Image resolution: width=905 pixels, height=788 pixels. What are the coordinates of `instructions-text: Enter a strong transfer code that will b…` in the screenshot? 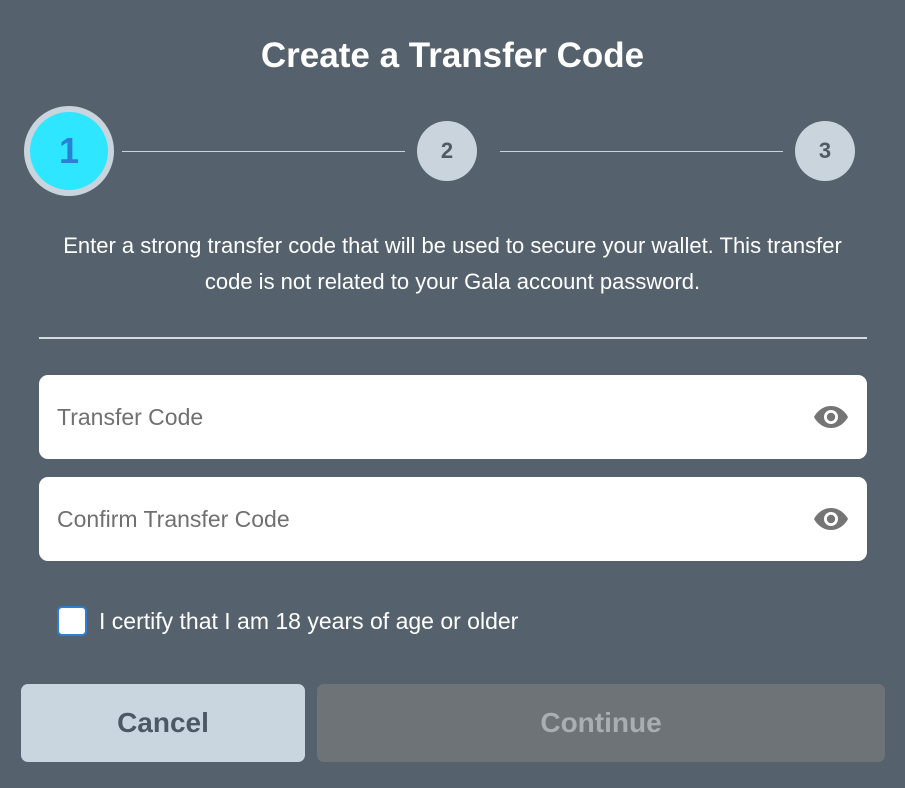 It's located at (452, 263).